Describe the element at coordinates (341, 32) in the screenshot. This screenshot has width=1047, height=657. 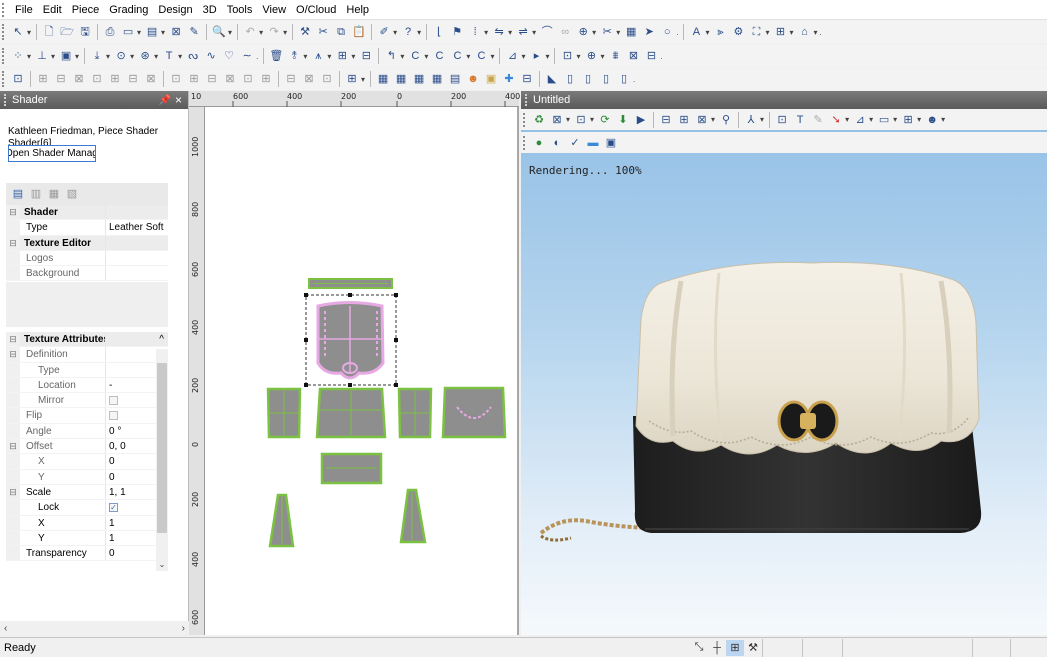
I see `copy-icon: ⧉` at that location.